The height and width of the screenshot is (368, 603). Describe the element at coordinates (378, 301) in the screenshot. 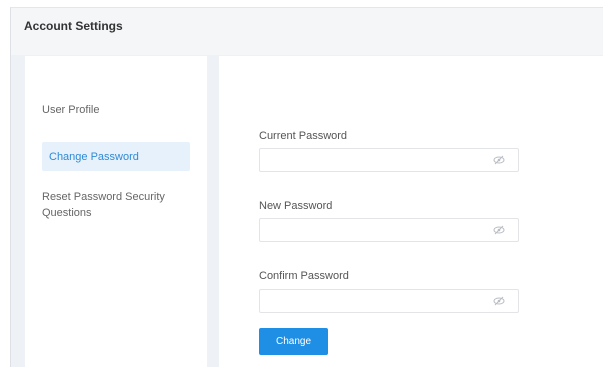

I see `confirm-password-input` at that location.